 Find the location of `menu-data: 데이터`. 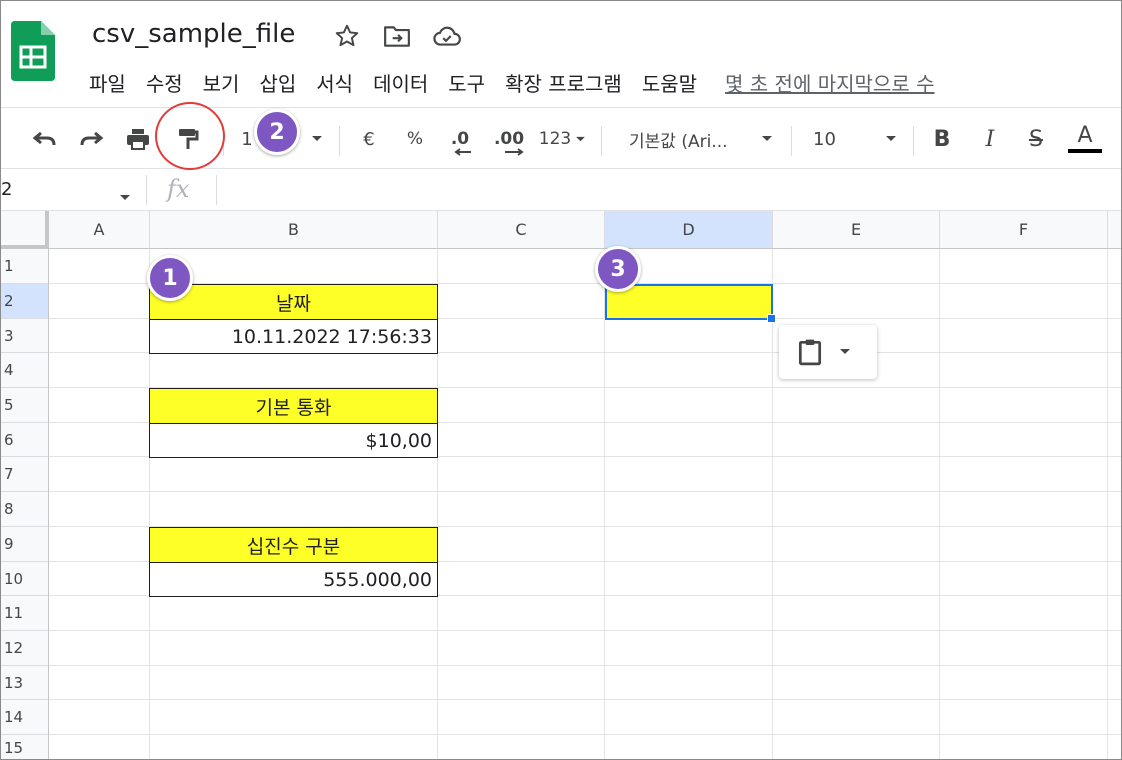

menu-data: 데이터 is located at coordinates (400, 82).